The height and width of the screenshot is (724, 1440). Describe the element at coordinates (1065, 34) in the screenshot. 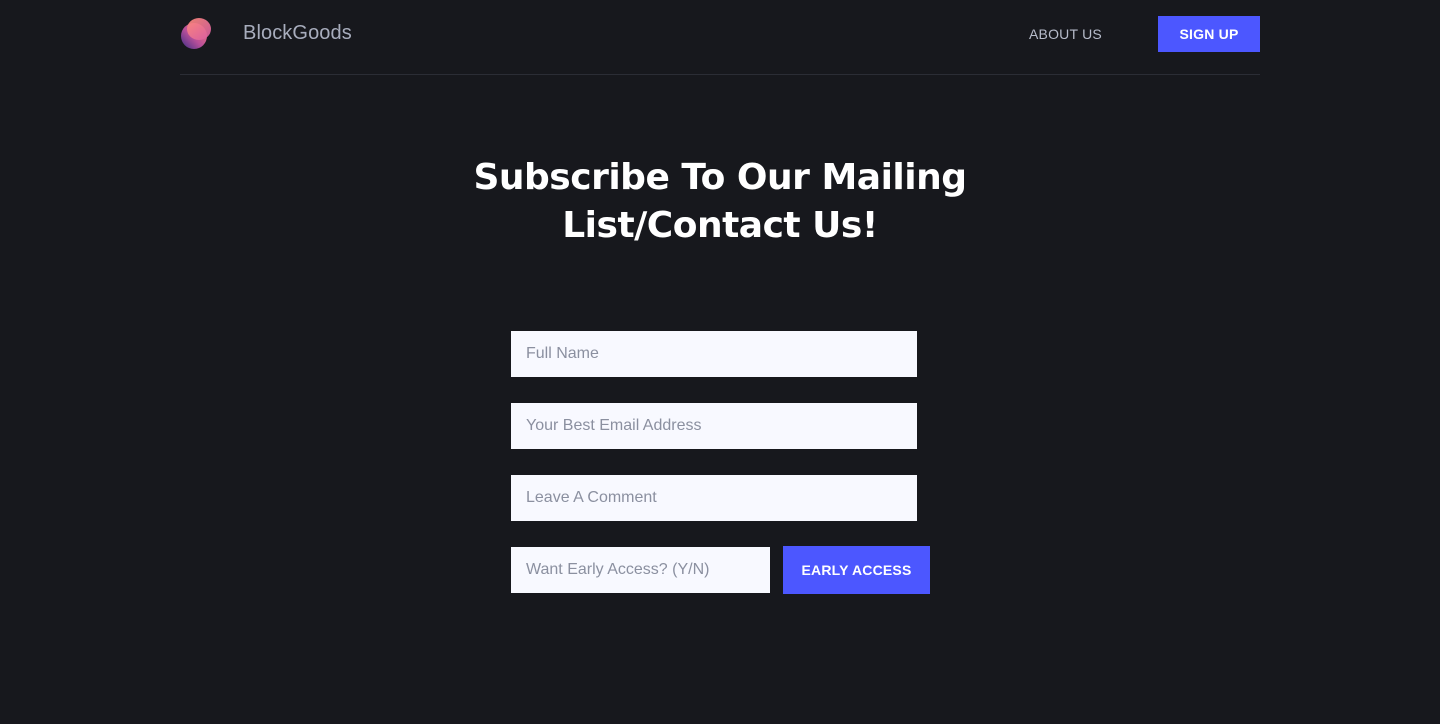

I see `nav-link-about-us: ABOUT US` at that location.